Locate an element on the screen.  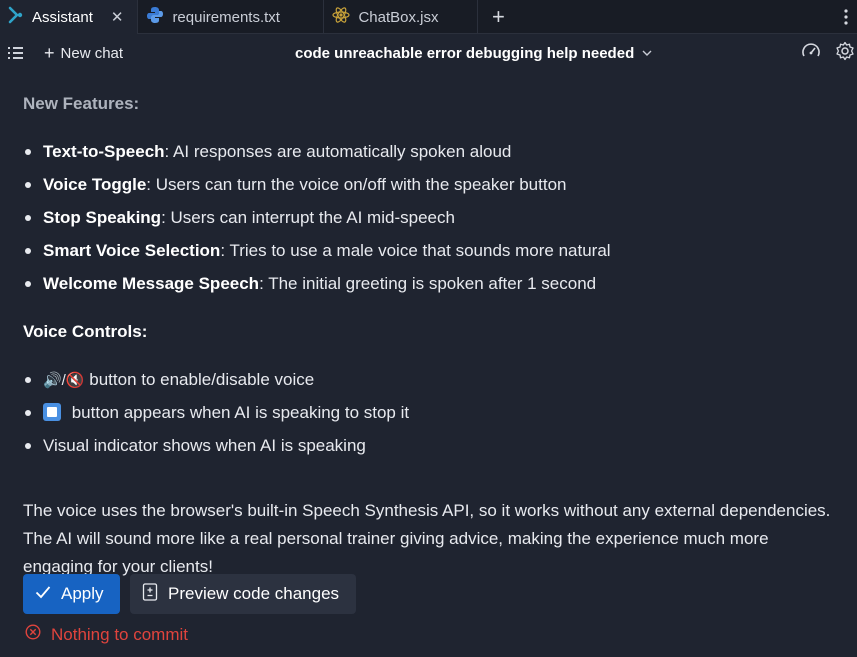
commit-status: Nothing to commit is located at coordinates (106, 634).